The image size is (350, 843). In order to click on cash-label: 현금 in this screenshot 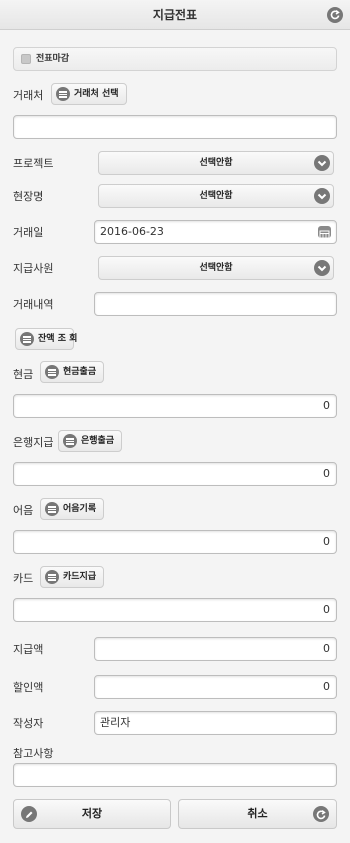, I will do `click(23, 374)`.